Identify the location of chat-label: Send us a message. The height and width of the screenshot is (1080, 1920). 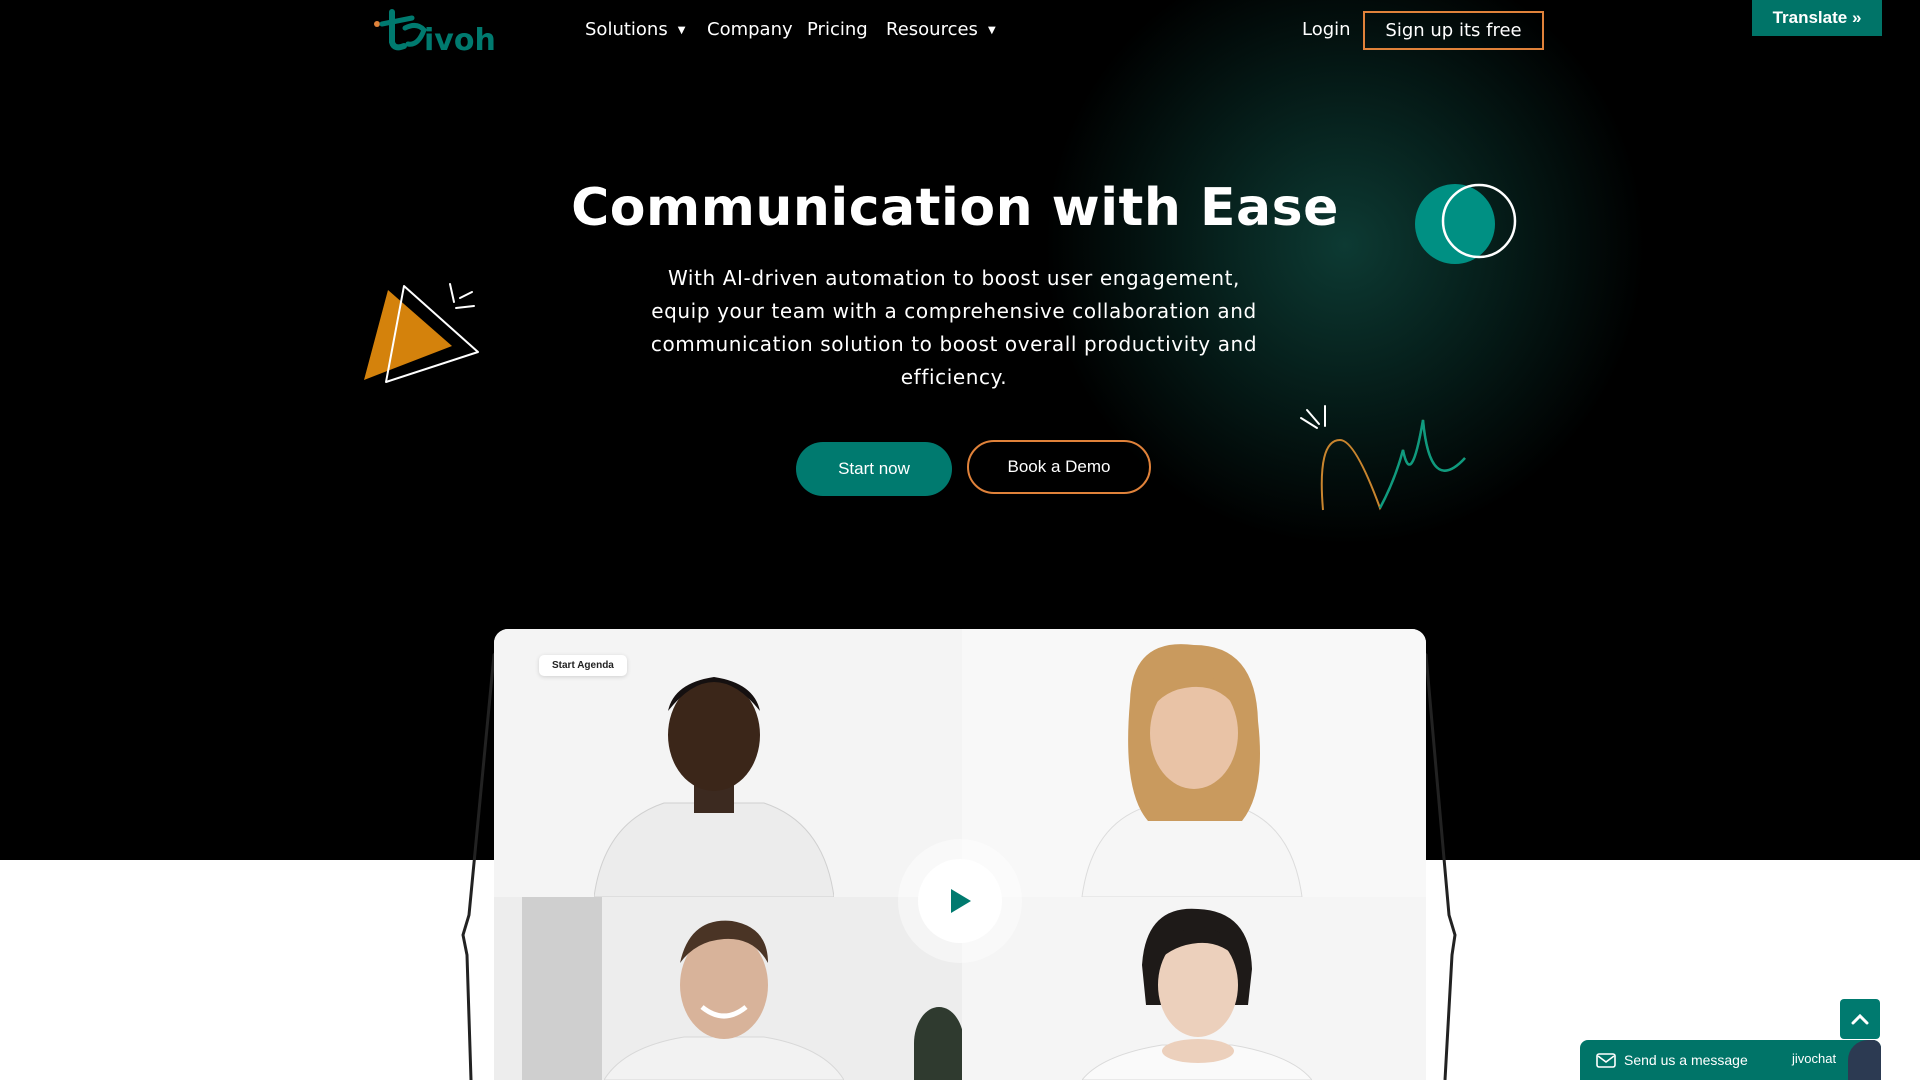
(1686, 1060).